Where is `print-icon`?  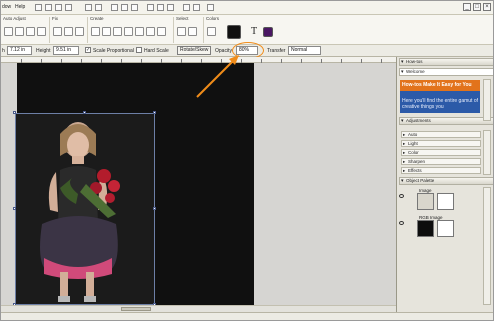 print-icon is located at coordinates (68, 7).